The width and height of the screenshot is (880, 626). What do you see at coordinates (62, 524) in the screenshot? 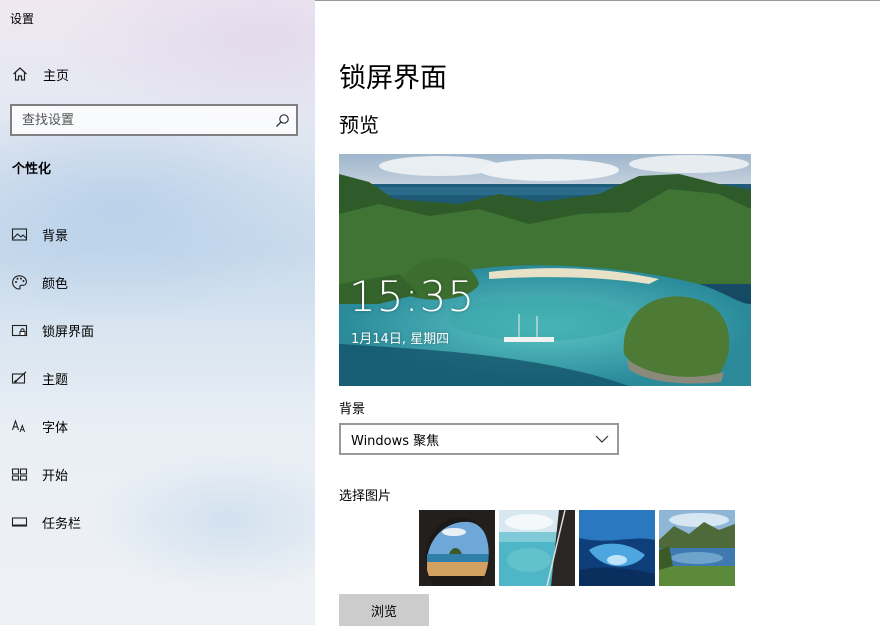
I see `sidebar-item-label: 任务栏` at bounding box center [62, 524].